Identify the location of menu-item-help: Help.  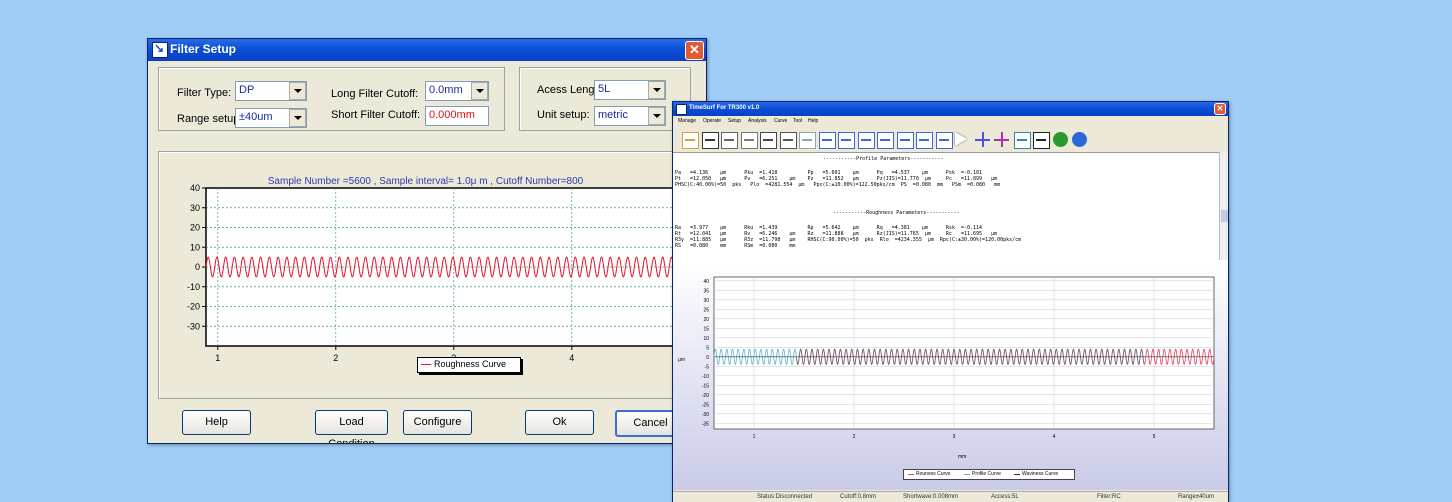
(813, 121).